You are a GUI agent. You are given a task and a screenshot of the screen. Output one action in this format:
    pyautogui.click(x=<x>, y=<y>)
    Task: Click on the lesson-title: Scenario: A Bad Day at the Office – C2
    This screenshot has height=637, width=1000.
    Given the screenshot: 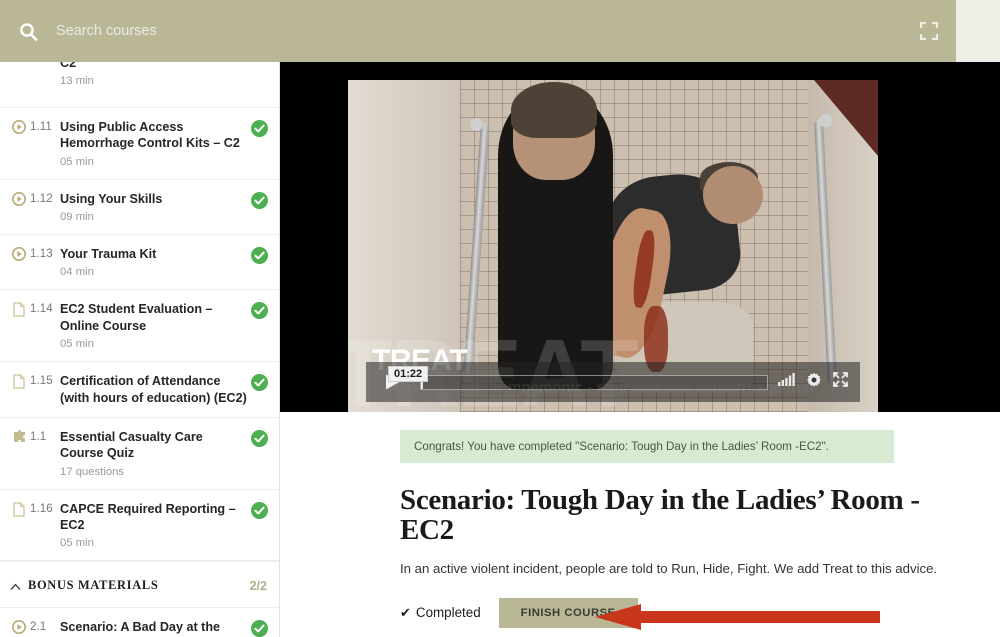 What is the action you would take?
    pyautogui.click(x=140, y=628)
    